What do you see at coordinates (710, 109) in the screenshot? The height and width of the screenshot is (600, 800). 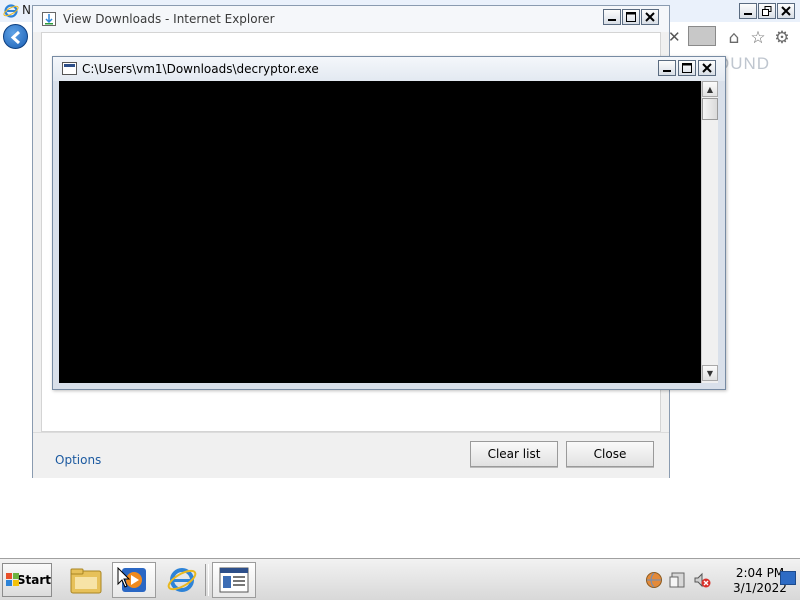 I see `scrollbar-thumb` at bounding box center [710, 109].